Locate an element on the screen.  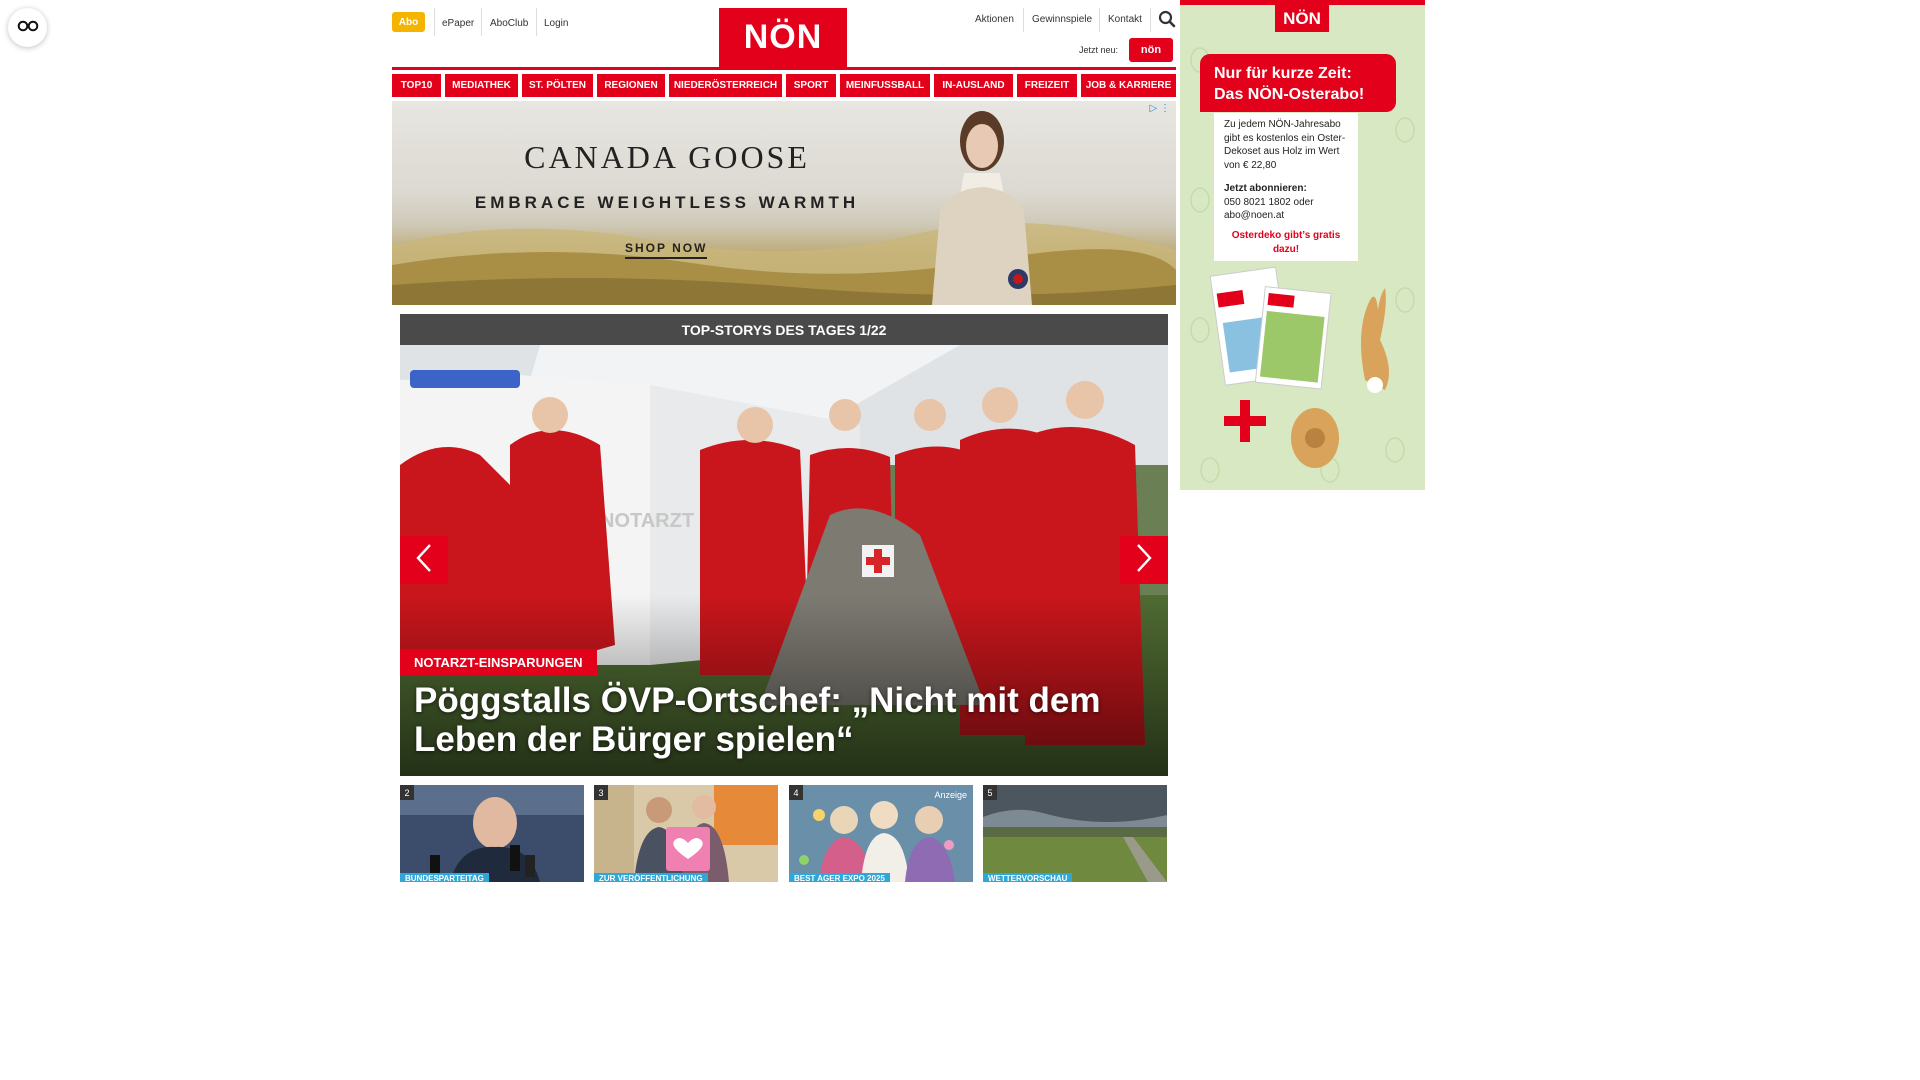
ad-shop-now-link: SHOP NOW is located at coordinates (666, 250).